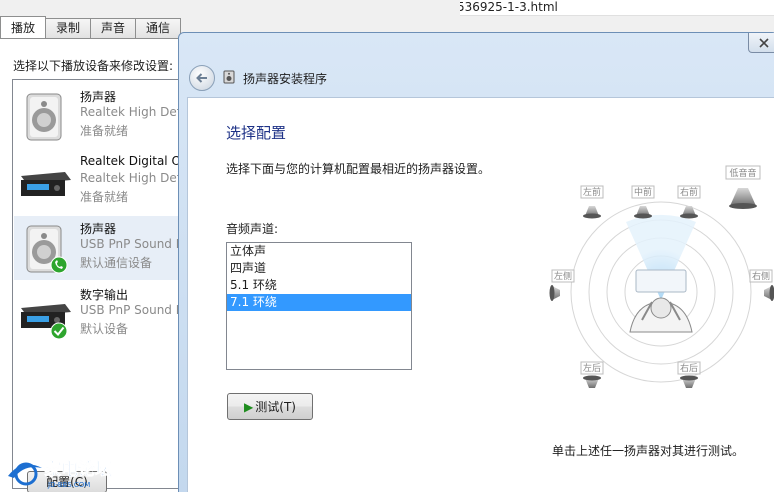  I want to click on page-heading: 选择配置, so click(256, 133).